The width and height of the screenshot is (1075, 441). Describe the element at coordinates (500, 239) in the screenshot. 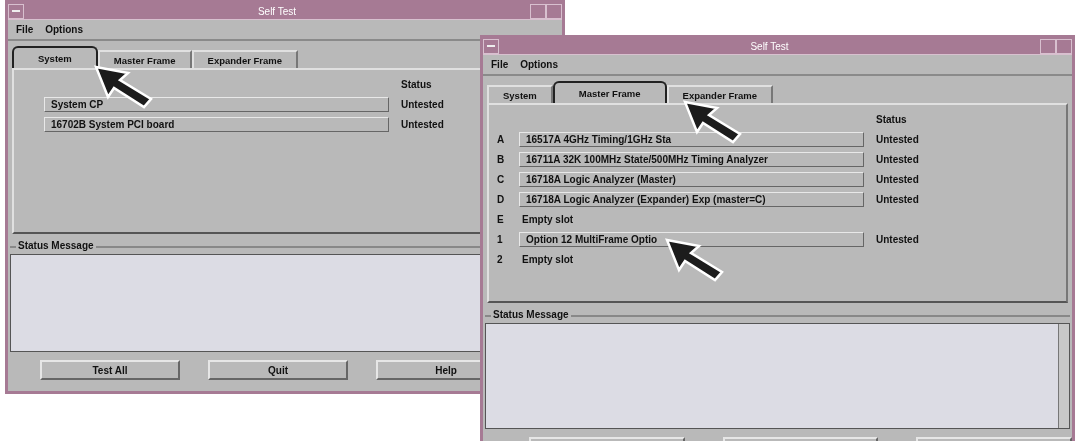

I see `slot-label: 1` at that location.